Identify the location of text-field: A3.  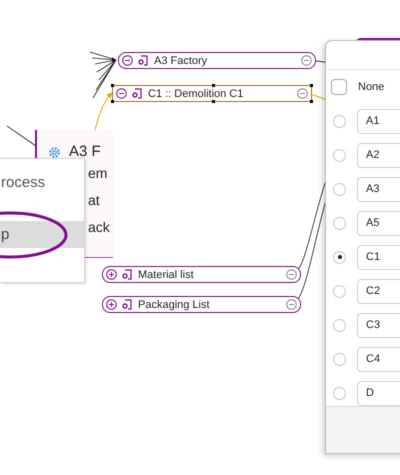
(378, 189).